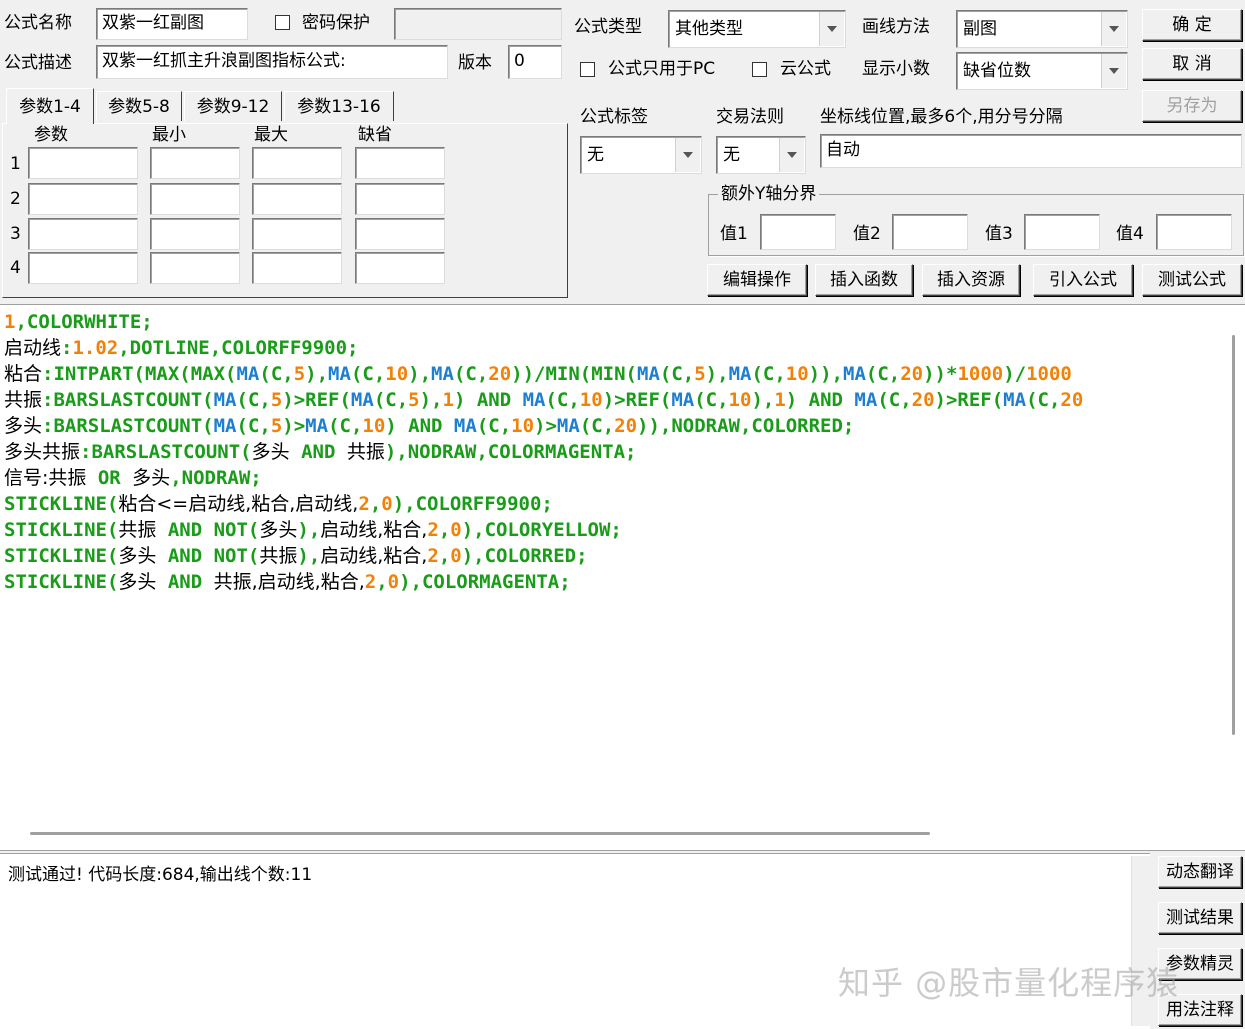  Describe the element at coordinates (276, 426) in the screenshot. I see `code-token: 5` at that location.